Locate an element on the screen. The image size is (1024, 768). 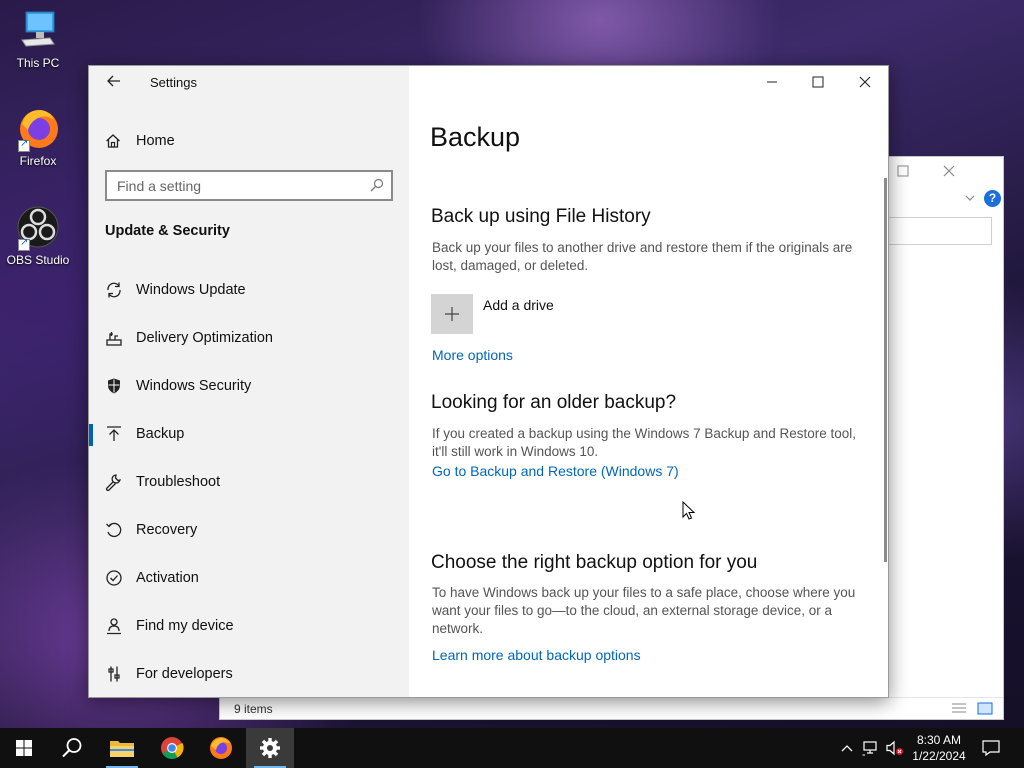
taskbar-settings is located at coordinates (270, 748).